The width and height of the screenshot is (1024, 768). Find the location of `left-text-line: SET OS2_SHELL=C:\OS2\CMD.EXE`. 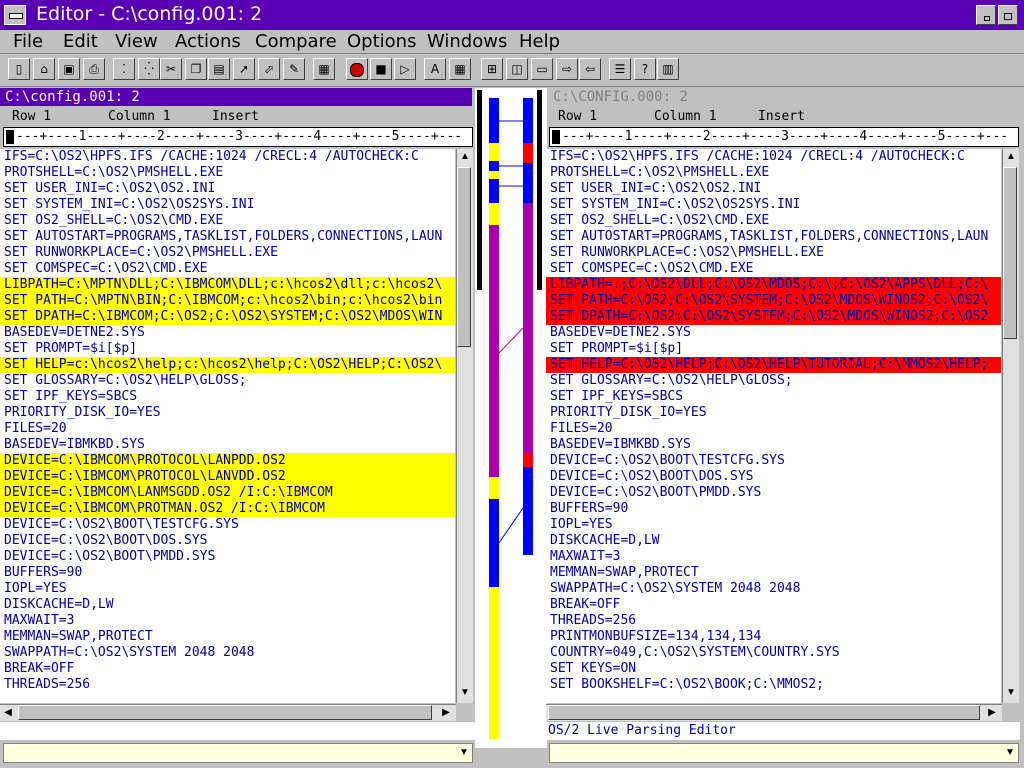

left-text-line: SET OS2_SHELL=C:\OS2\CMD.EXE is located at coordinates (227, 221).